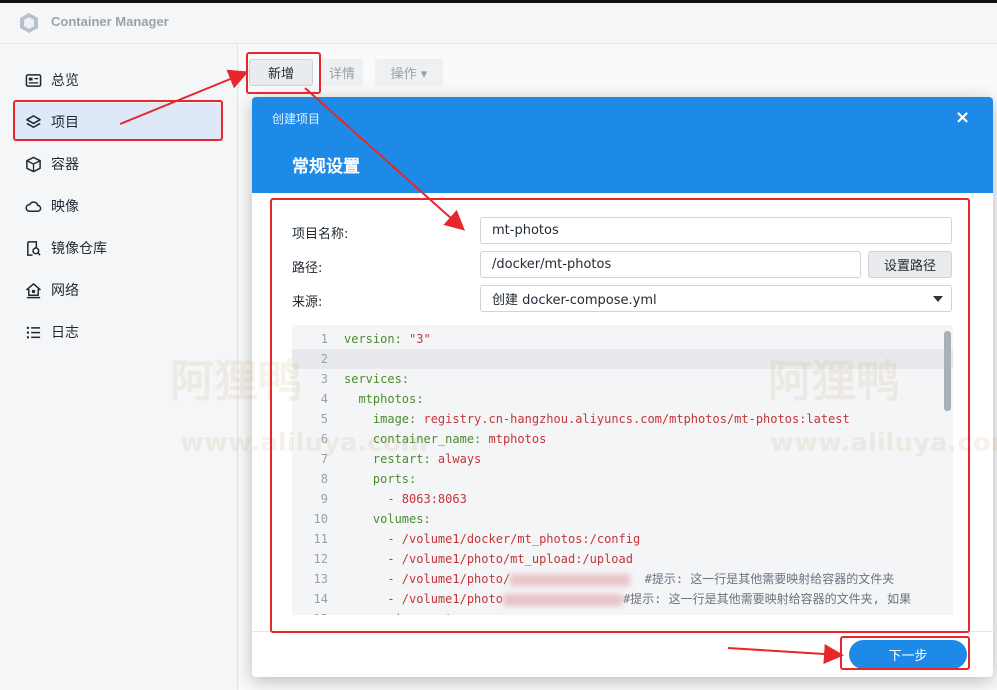 Image resolution: width=997 pixels, height=690 pixels. I want to click on code-line: 6 container_name: mtphotos, so click(622, 439).